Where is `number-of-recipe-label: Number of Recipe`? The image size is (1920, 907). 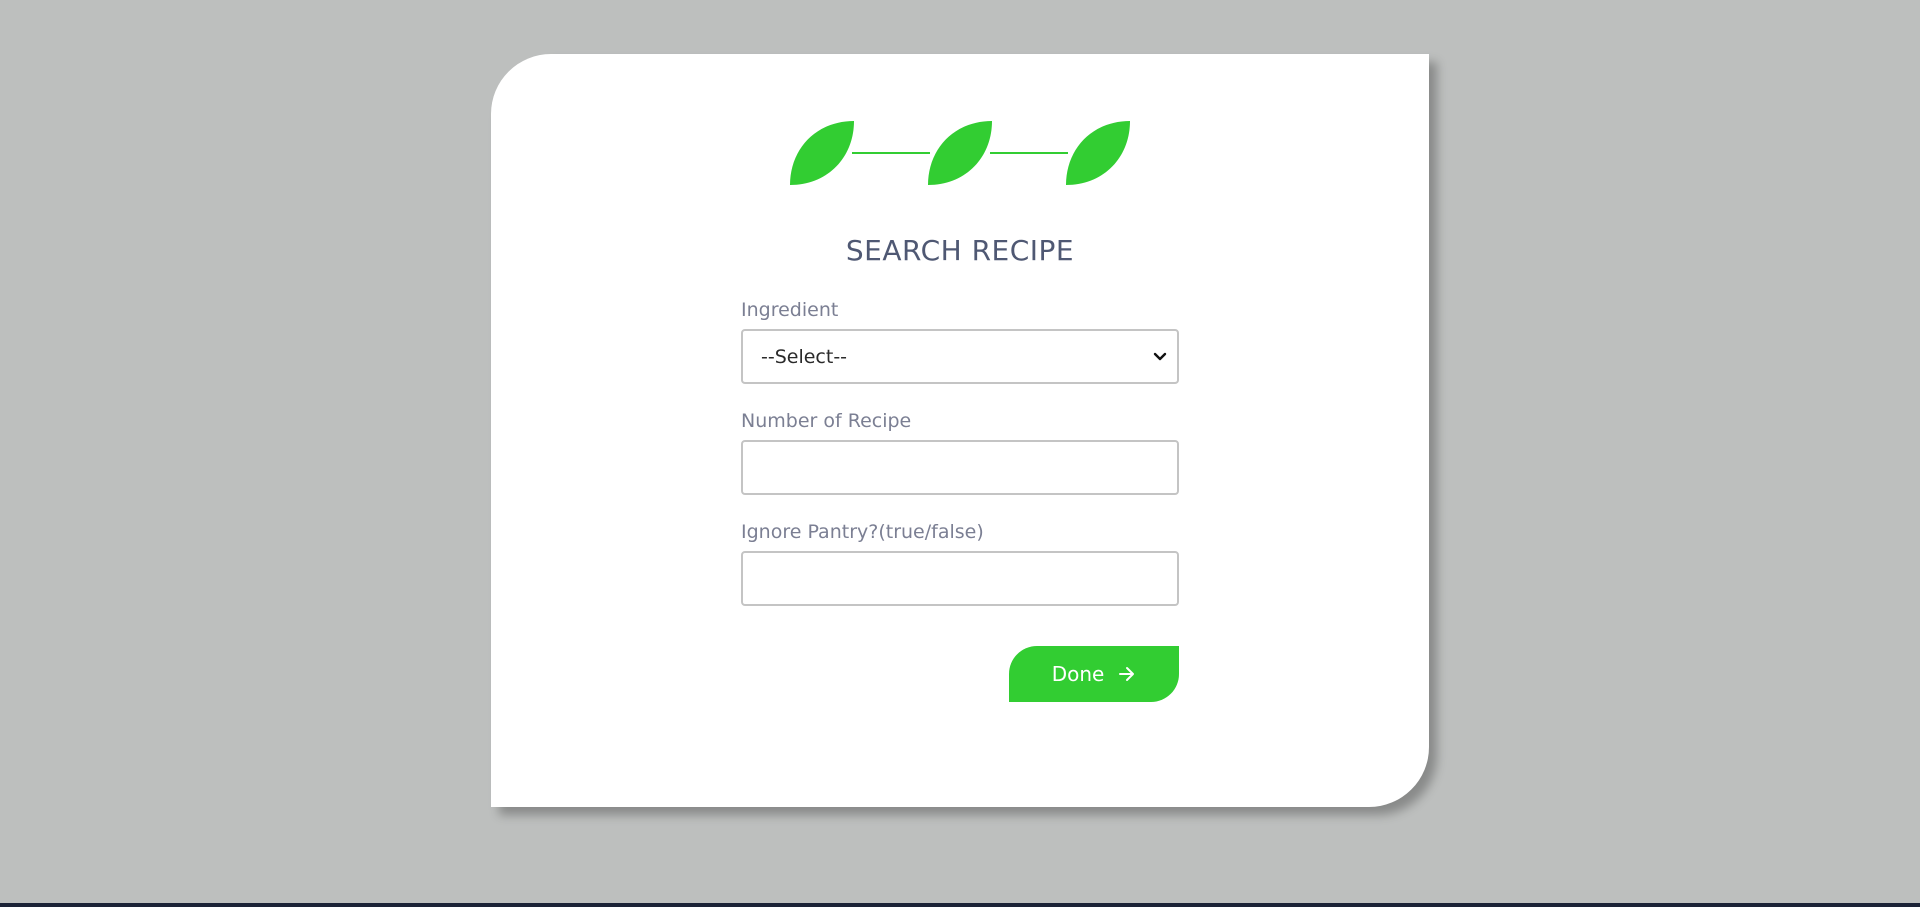 number-of-recipe-label: Number of Recipe is located at coordinates (826, 421).